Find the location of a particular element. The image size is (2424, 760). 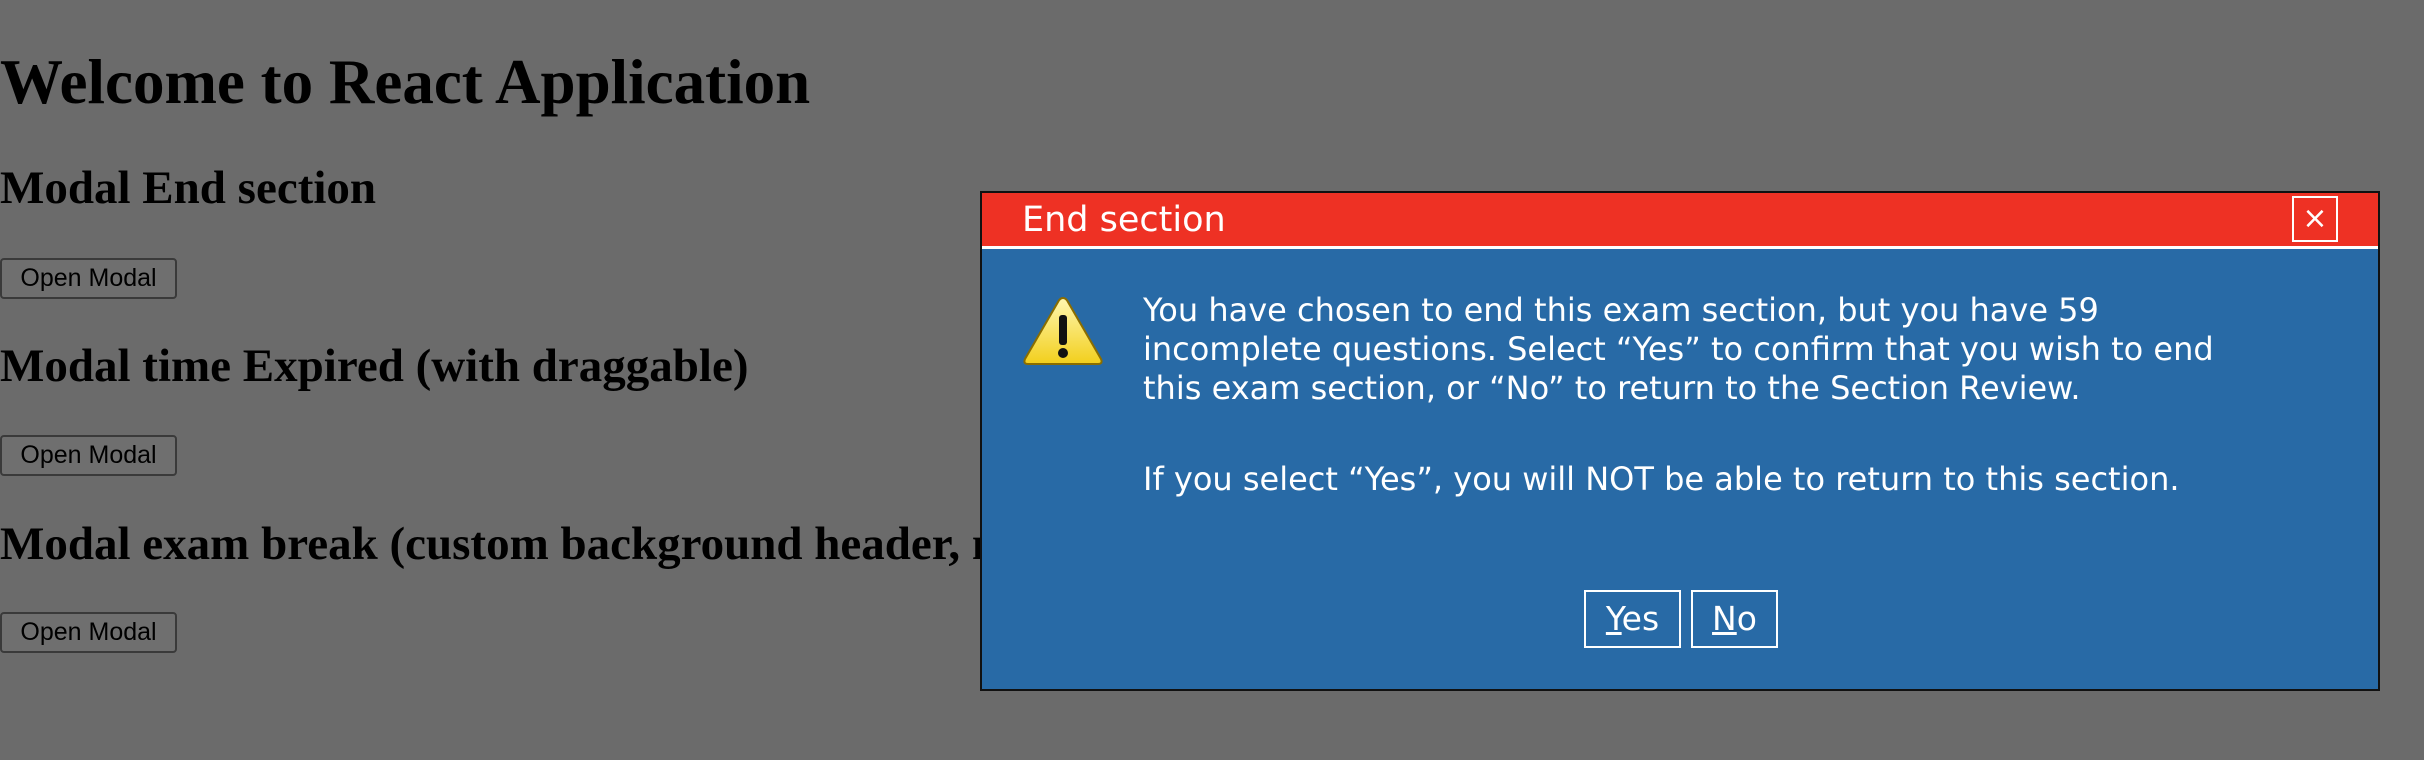

page-title: Welcome to React Application is located at coordinates (405, 82).